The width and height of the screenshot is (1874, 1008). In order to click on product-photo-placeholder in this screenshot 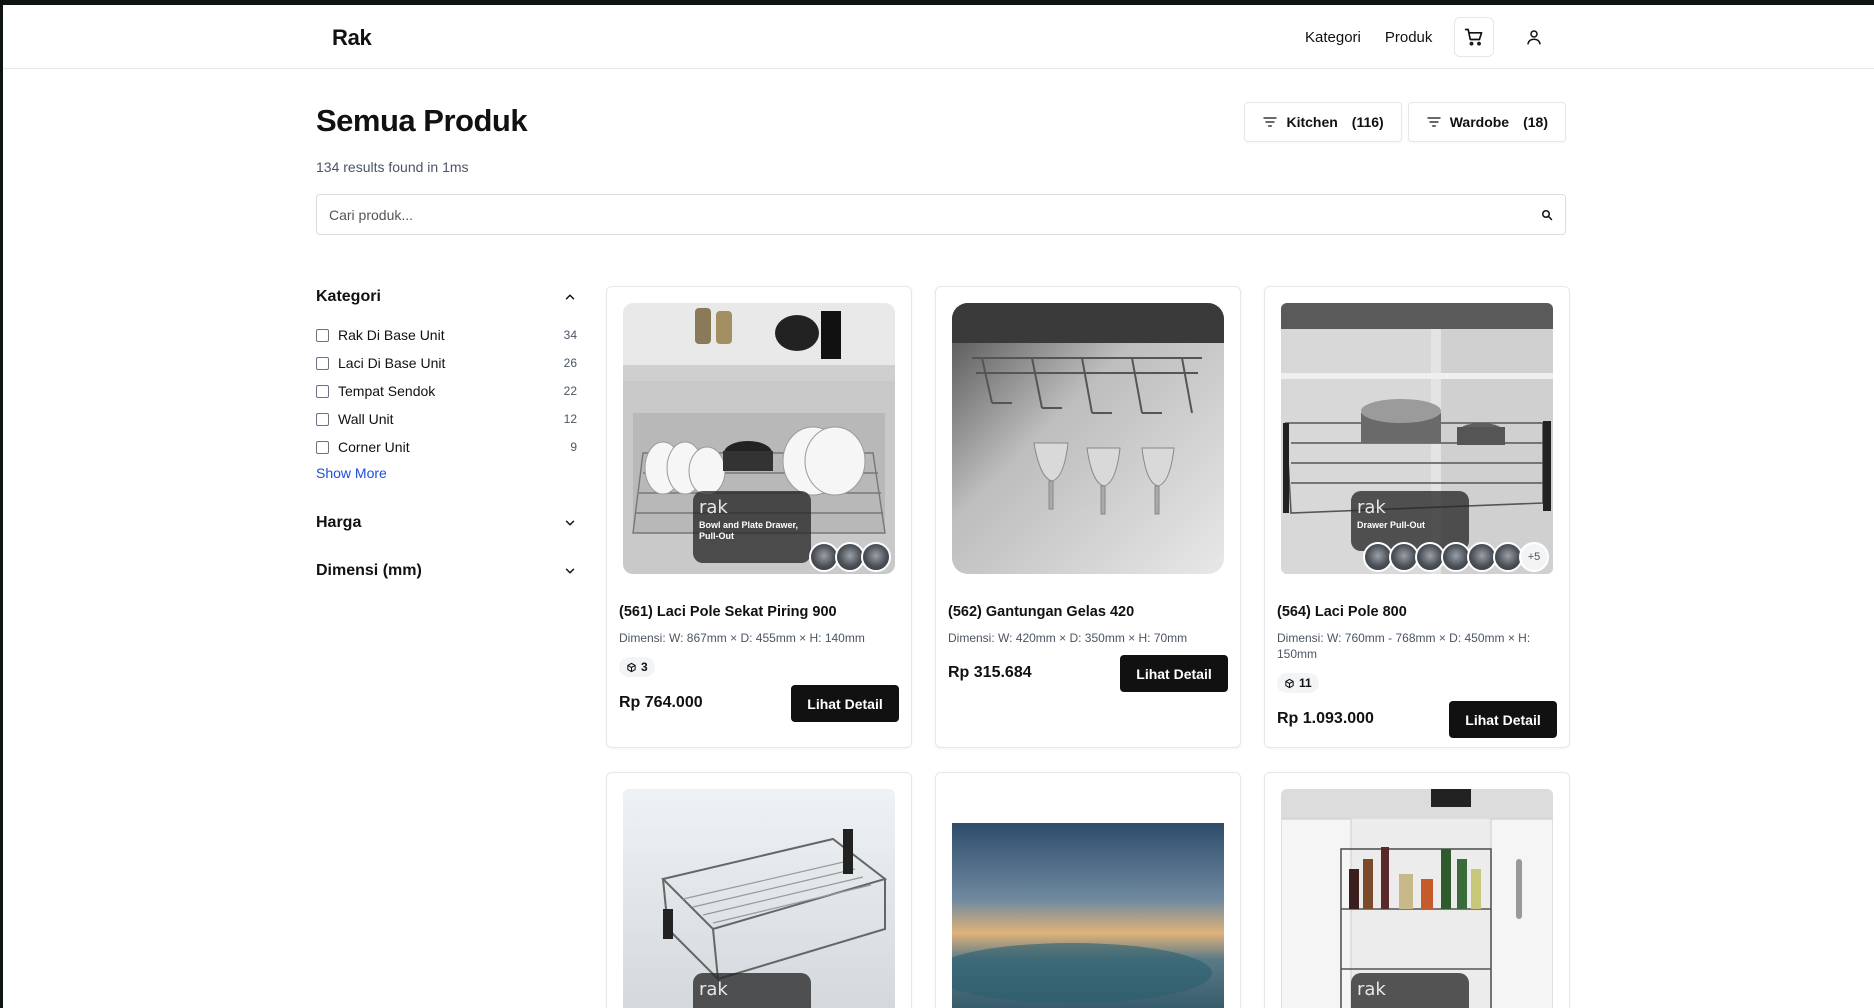, I will do `click(1088, 915)`.